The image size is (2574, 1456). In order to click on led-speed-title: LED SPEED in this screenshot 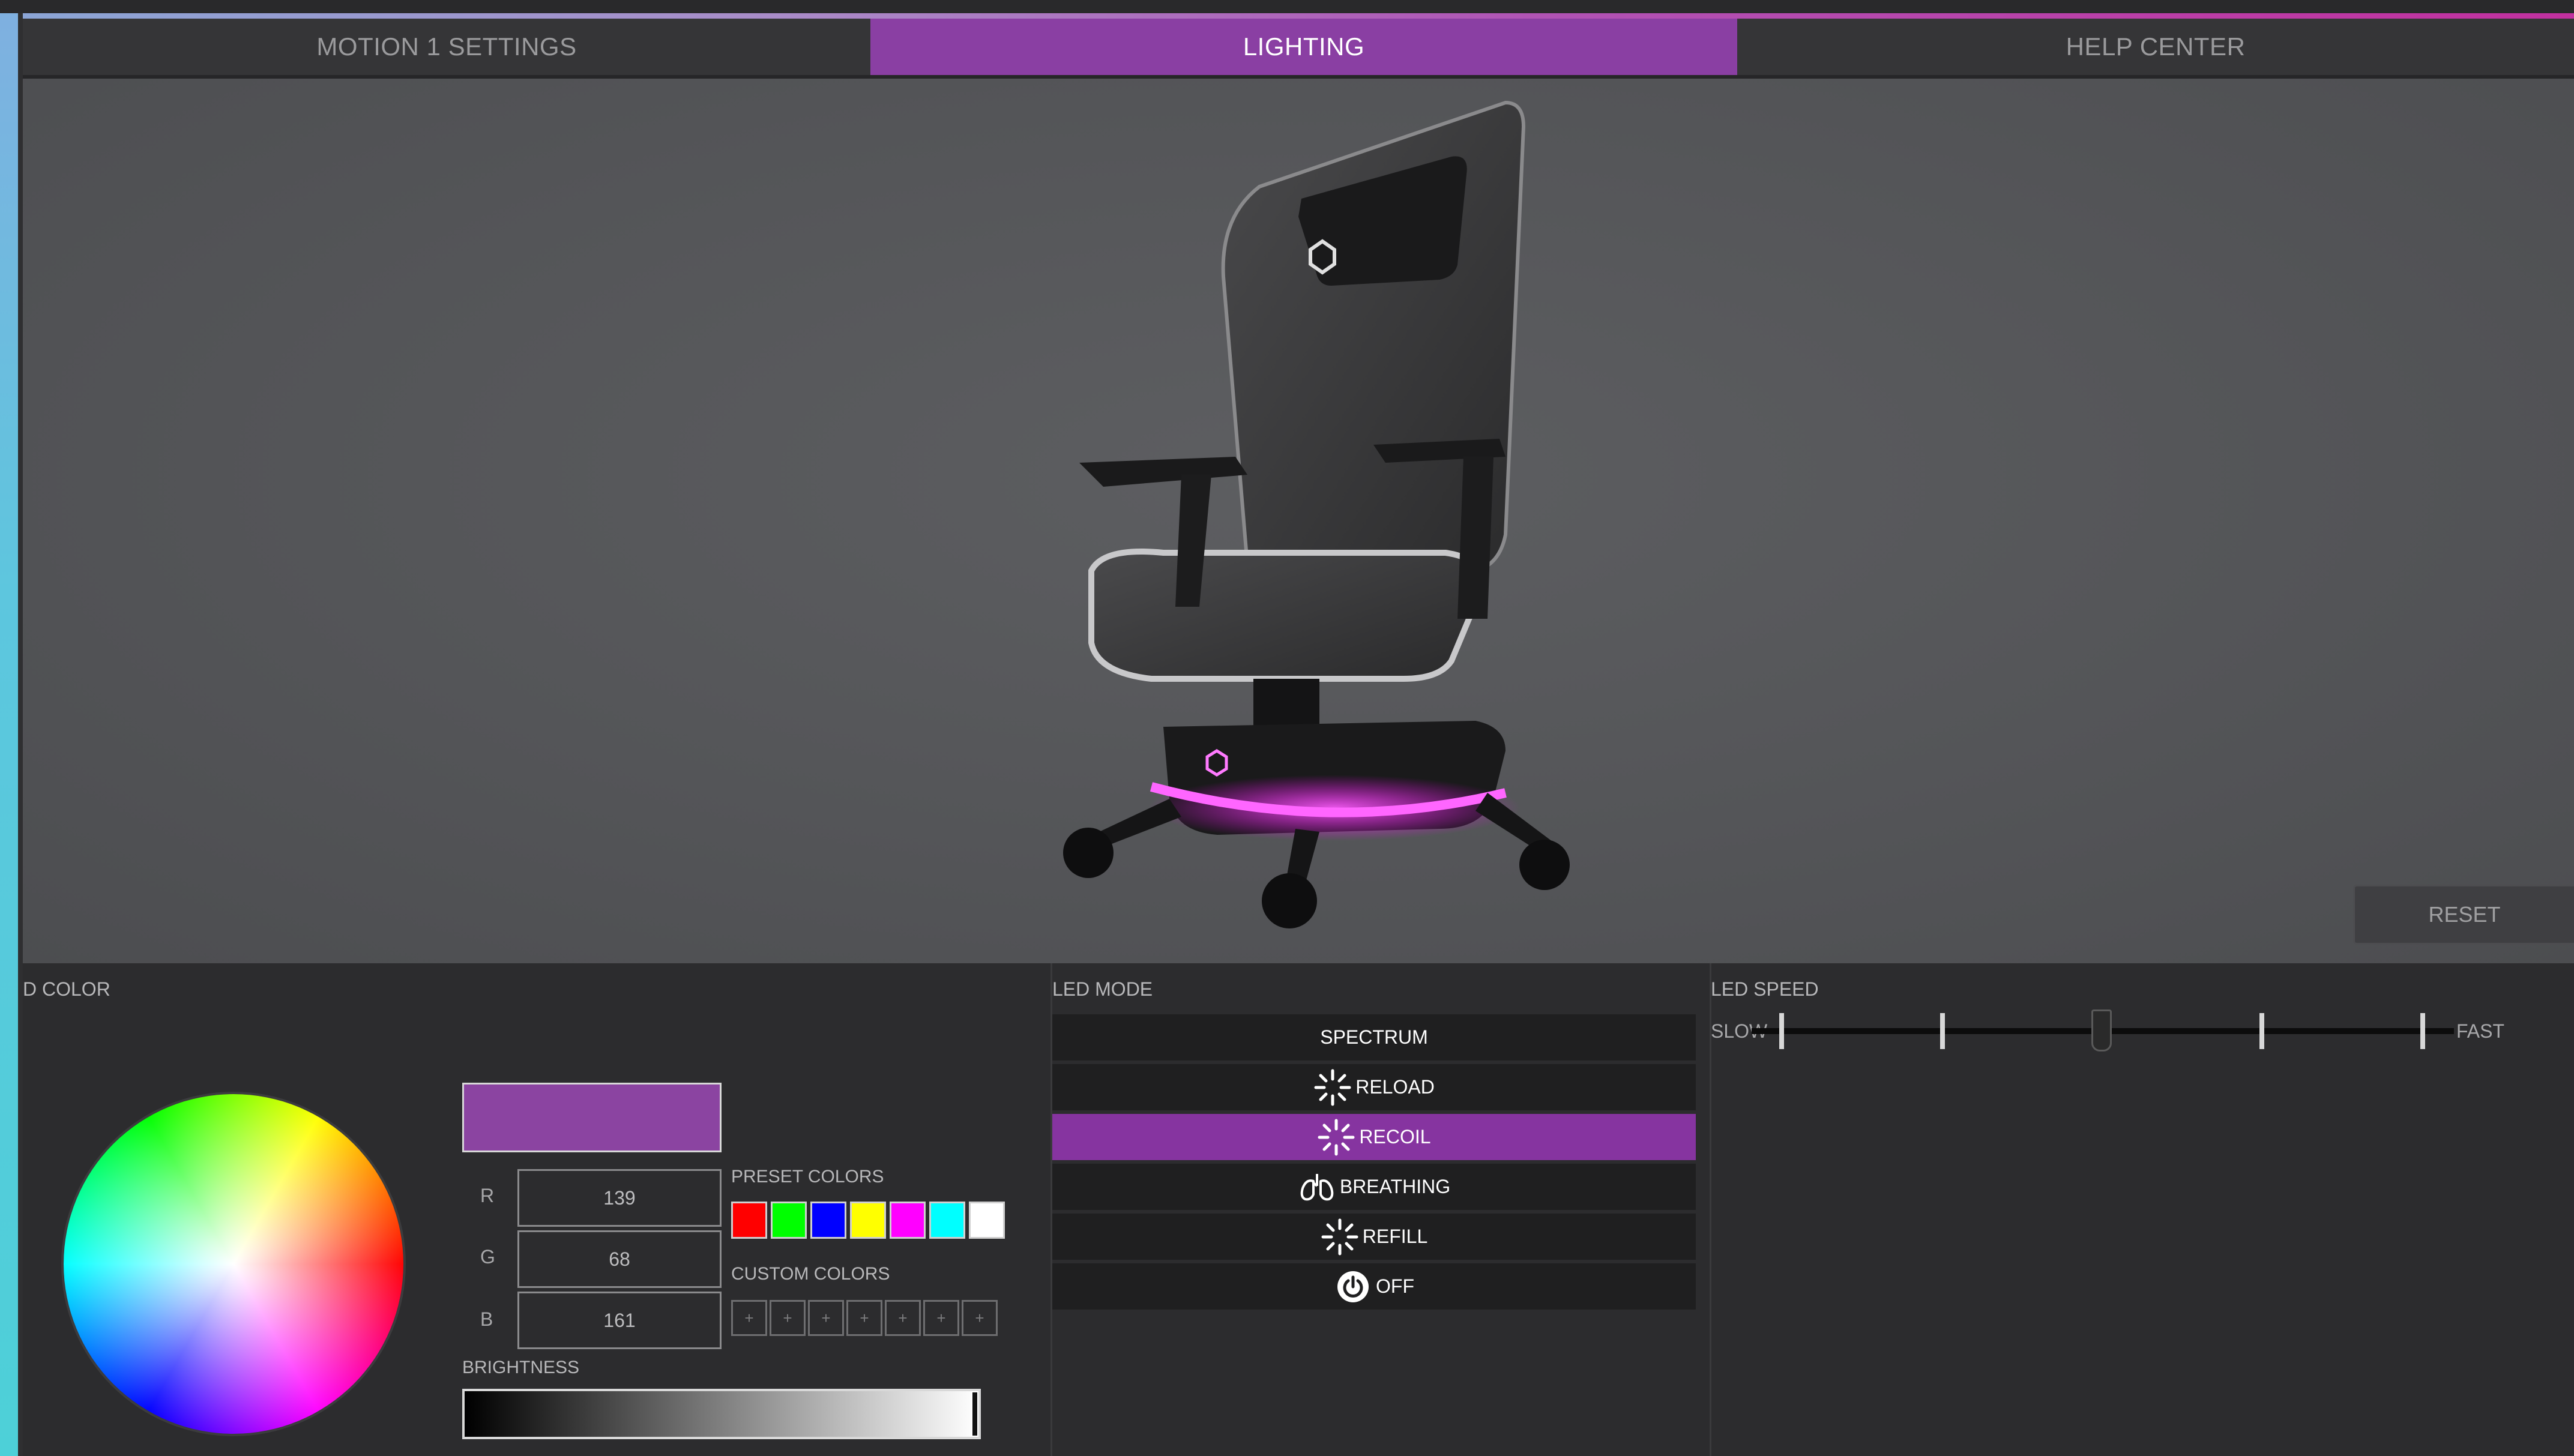, I will do `click(1765, 989)`.